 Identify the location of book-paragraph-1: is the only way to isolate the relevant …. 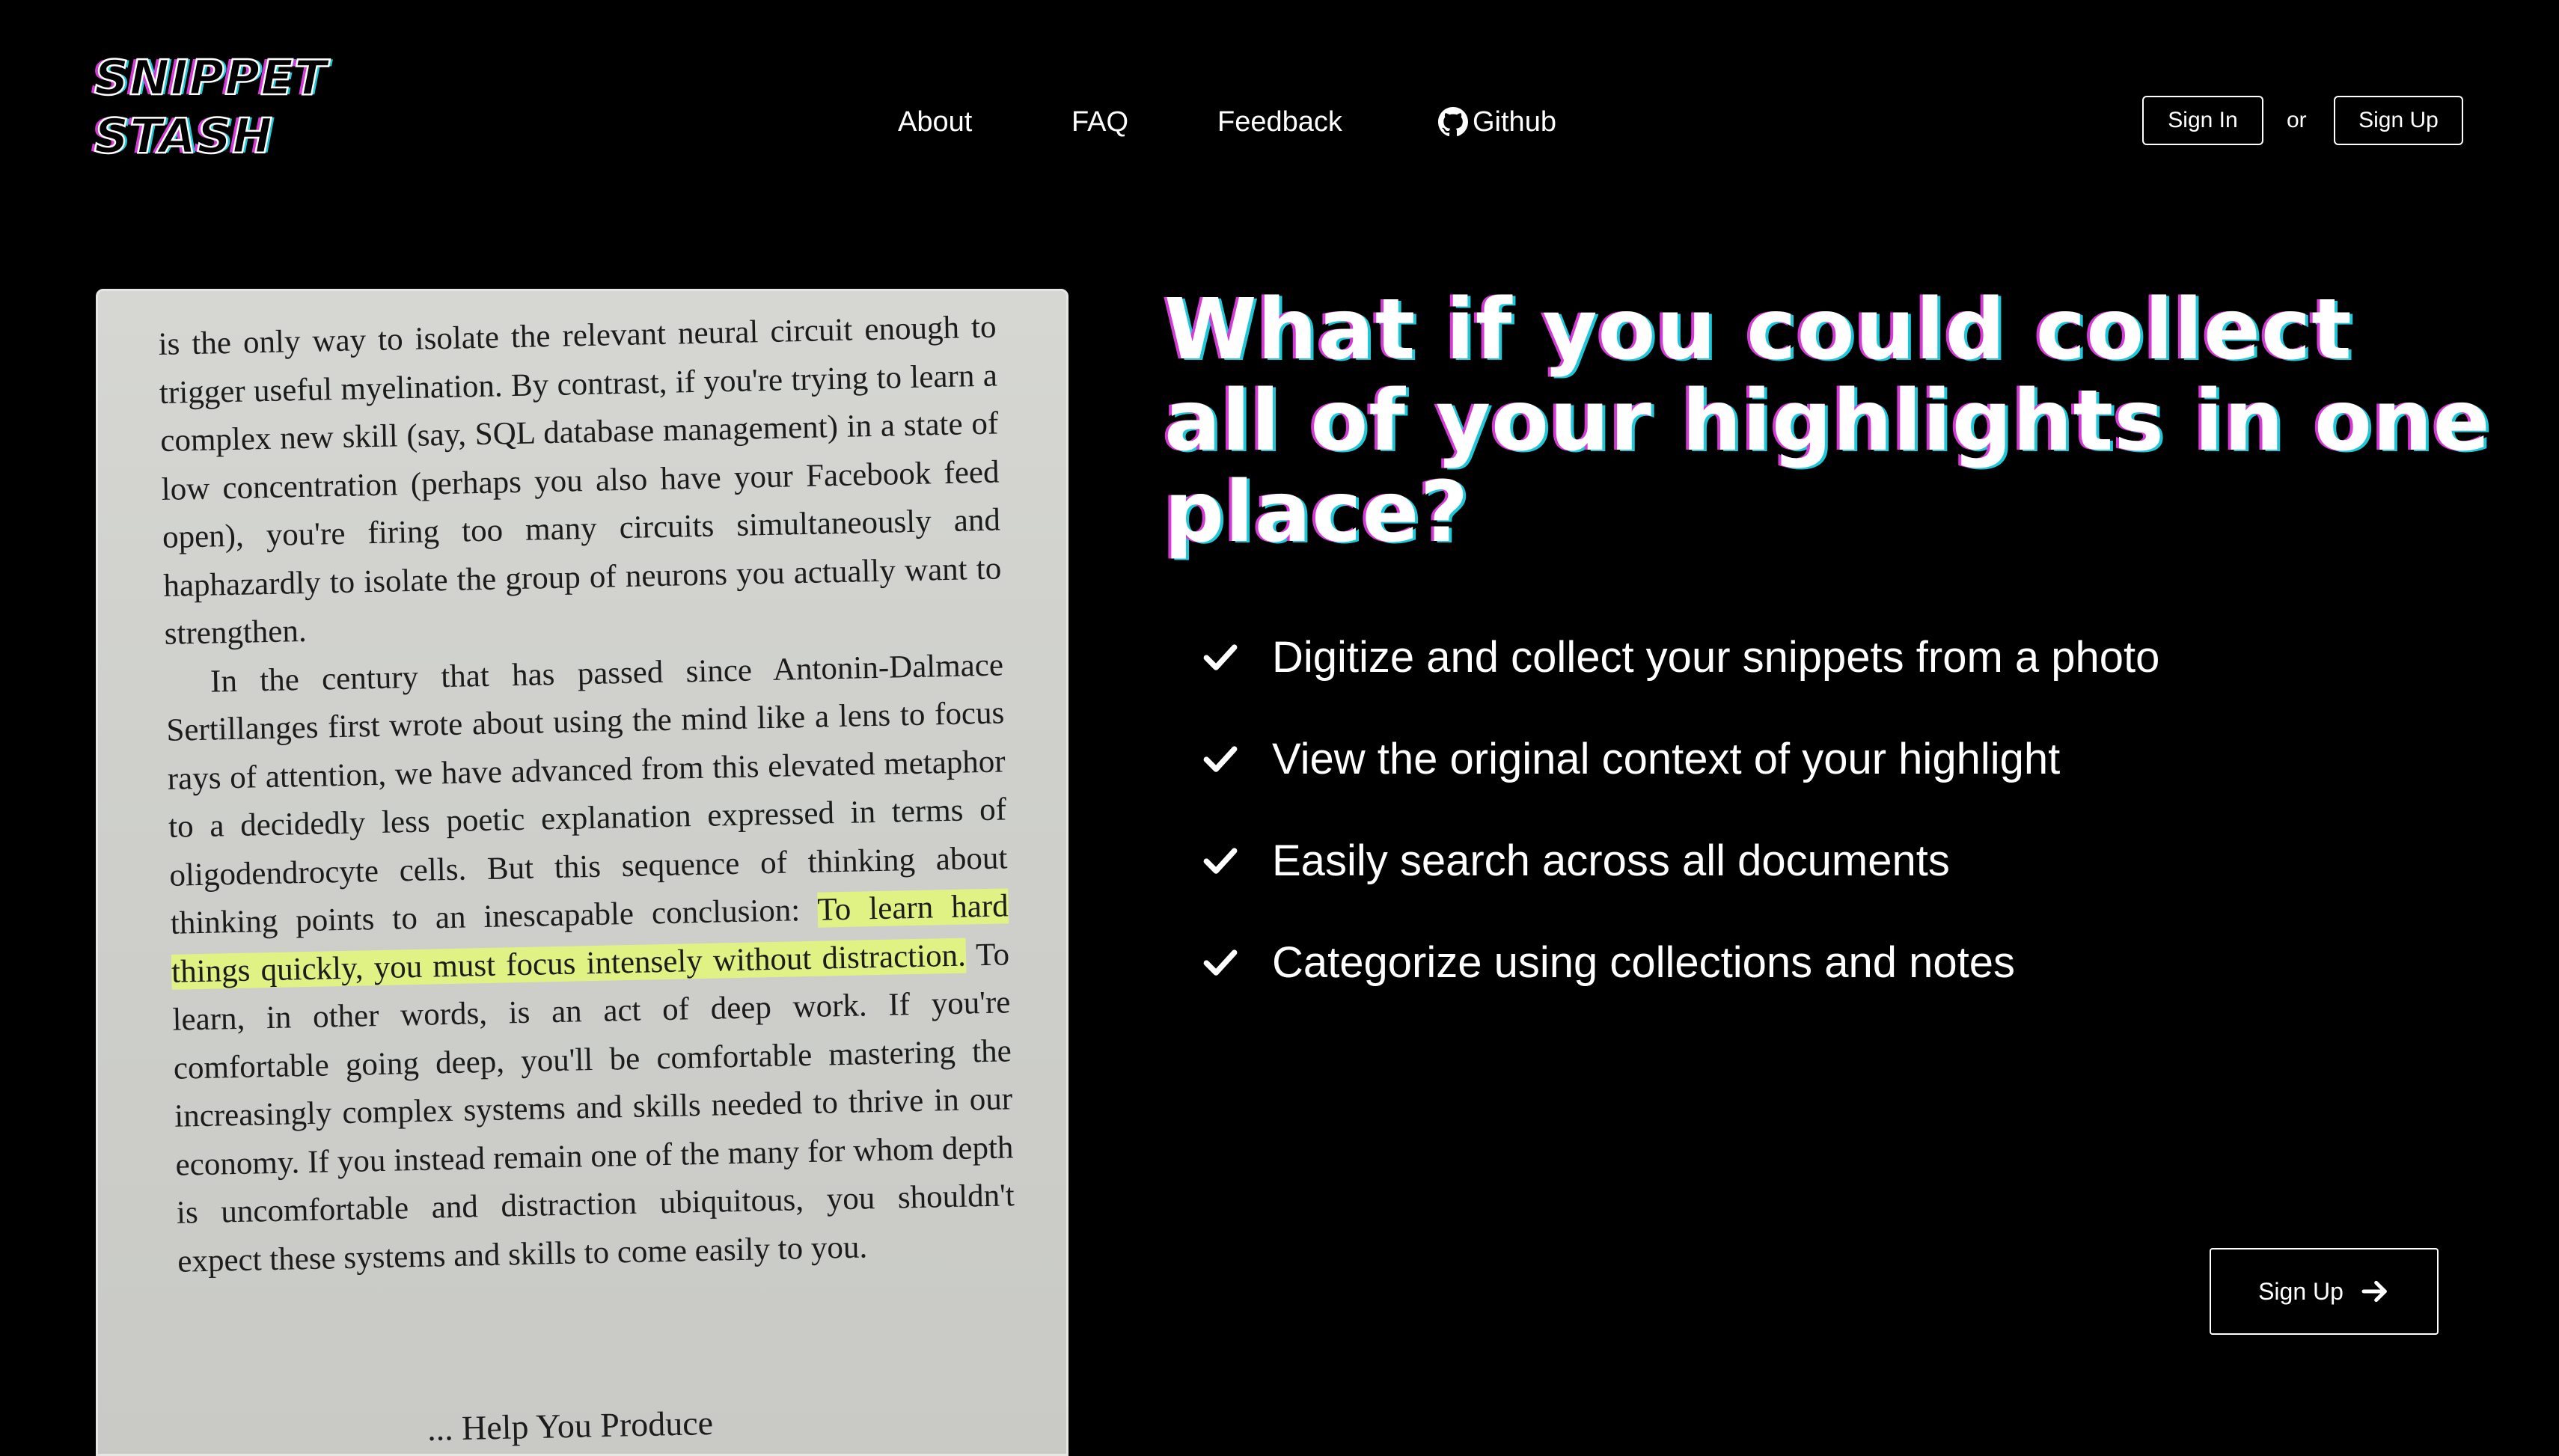
(580, 480).